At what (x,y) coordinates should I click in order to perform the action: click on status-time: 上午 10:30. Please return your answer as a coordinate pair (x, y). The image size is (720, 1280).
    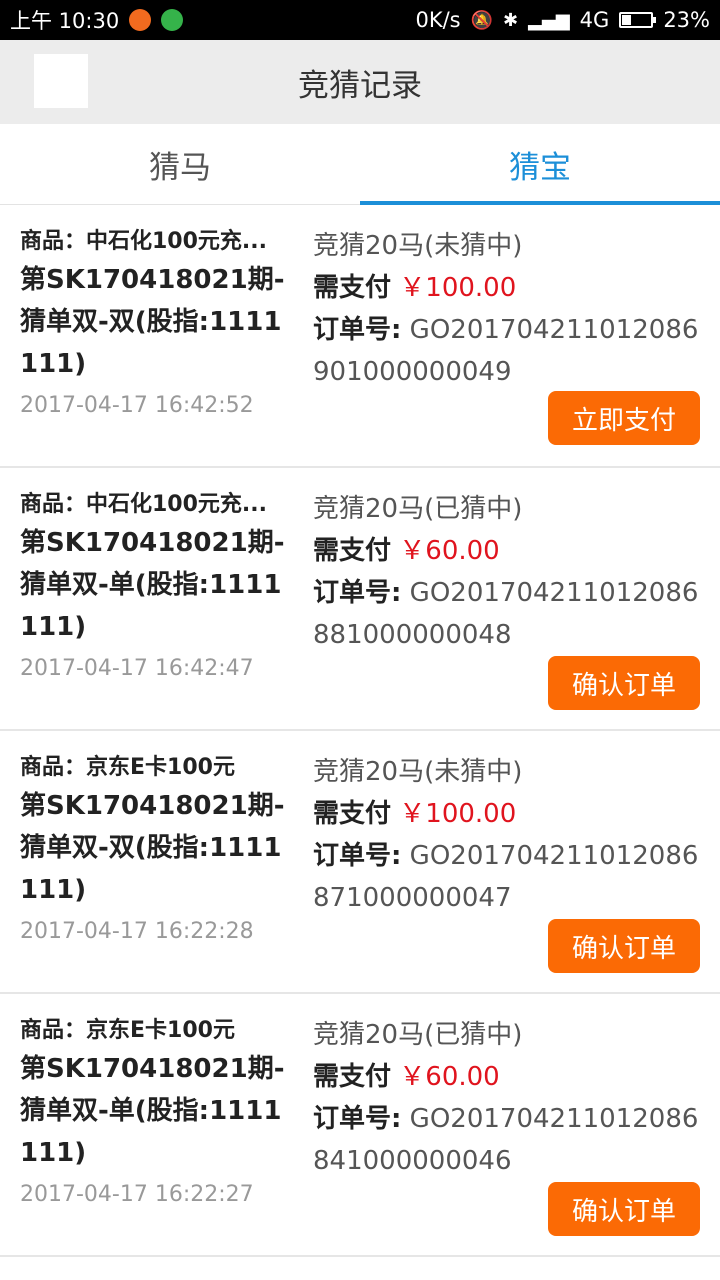
    Looking at the image, I should click on (65, 21).